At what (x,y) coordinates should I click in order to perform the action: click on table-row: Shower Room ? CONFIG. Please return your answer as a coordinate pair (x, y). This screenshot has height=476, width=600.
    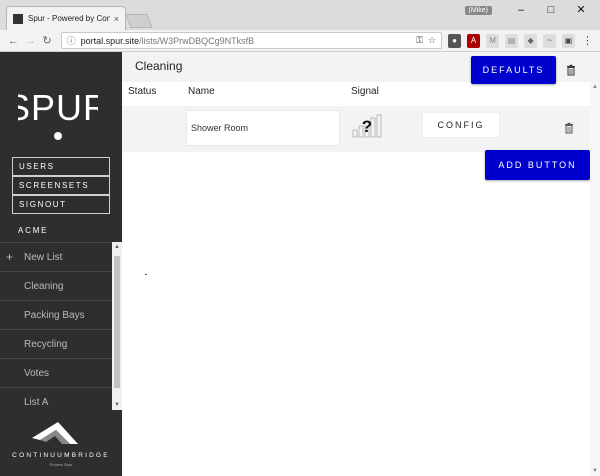
    Looking at the image, I should click on (356, 129).